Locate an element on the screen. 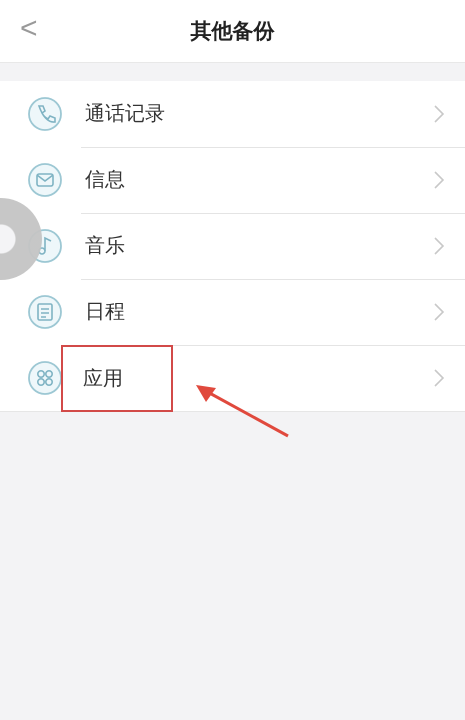 The height and width of the screenshot is (720, 465). list-item: 信息 is located at coordinates (232, 180).